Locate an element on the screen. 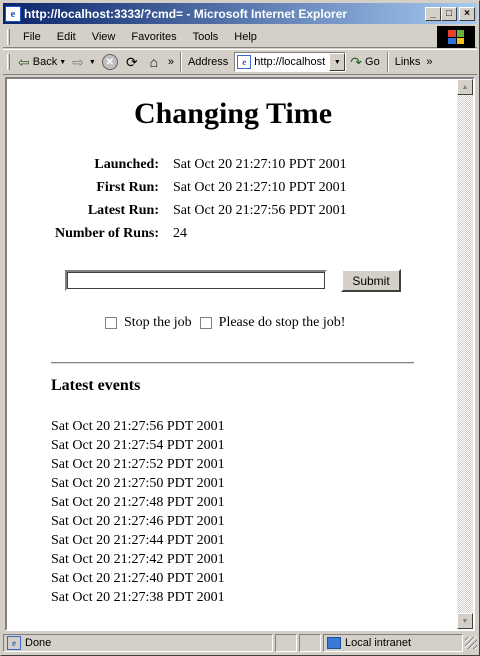 This screenshot has height=656, width=480. scroll-down-icon: ▼ is located at coordinates (465, 621).